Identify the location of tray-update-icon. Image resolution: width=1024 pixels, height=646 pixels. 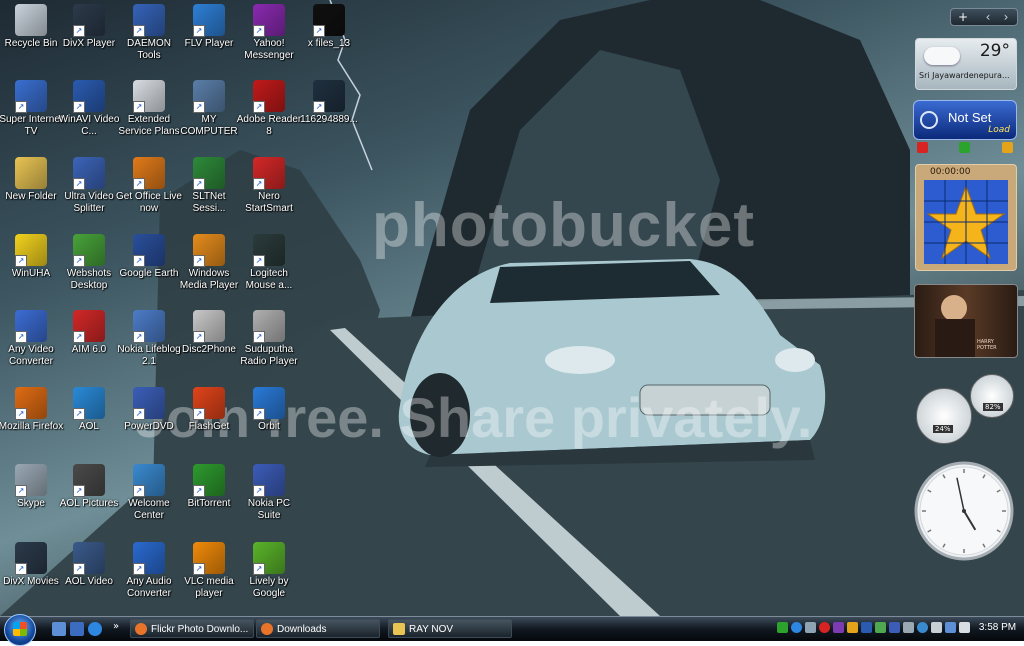
(852, 627).